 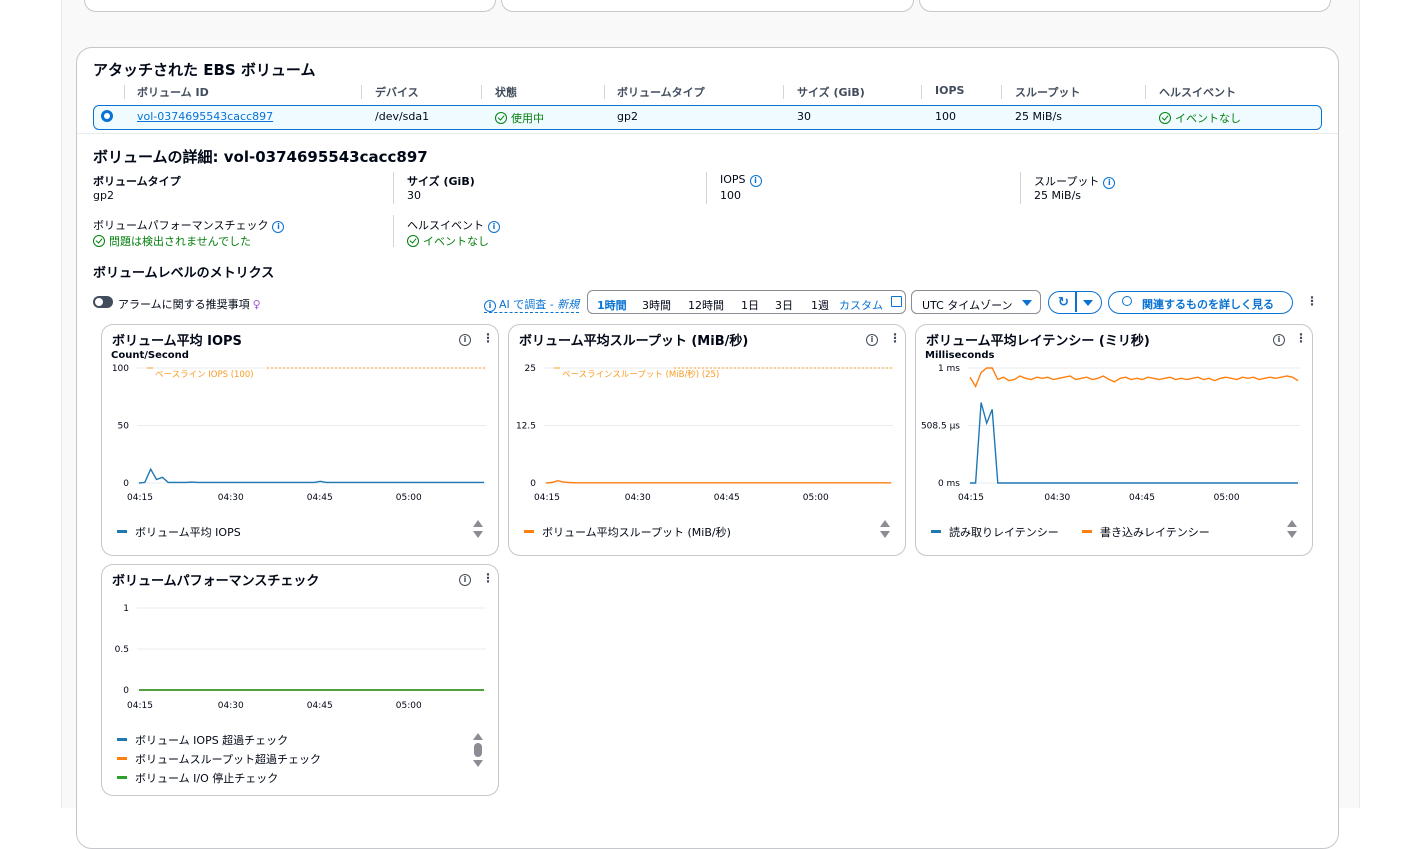 What do you see at coordinates (205, 116) in the screenshot?
I see `volume-id-link: vol-0374695543cacc897` at bounding box center [205, 116].